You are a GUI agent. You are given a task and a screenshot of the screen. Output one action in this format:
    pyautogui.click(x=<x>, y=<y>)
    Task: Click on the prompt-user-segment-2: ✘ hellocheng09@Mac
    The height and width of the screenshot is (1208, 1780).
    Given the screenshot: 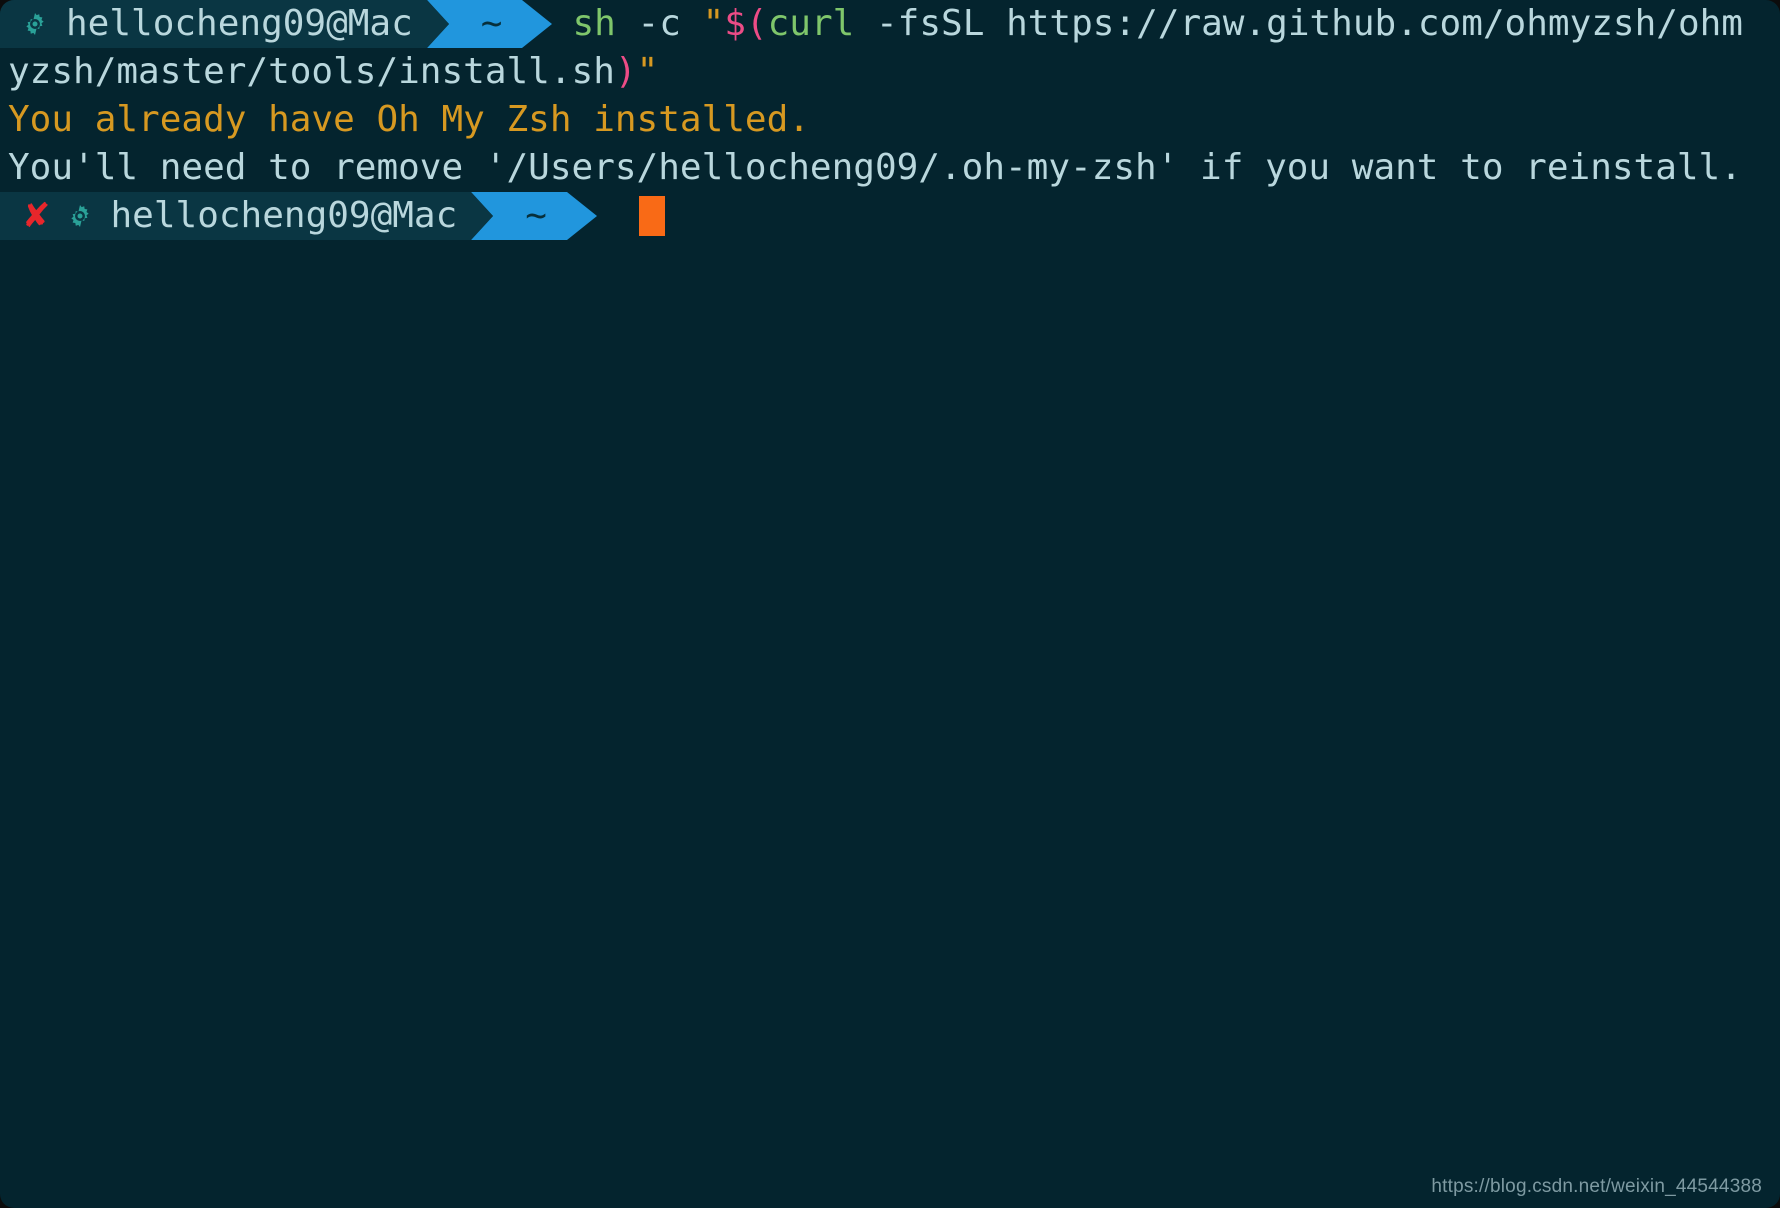 What is the action you would take?
    pyautogui.click(x=236, y=216)
    